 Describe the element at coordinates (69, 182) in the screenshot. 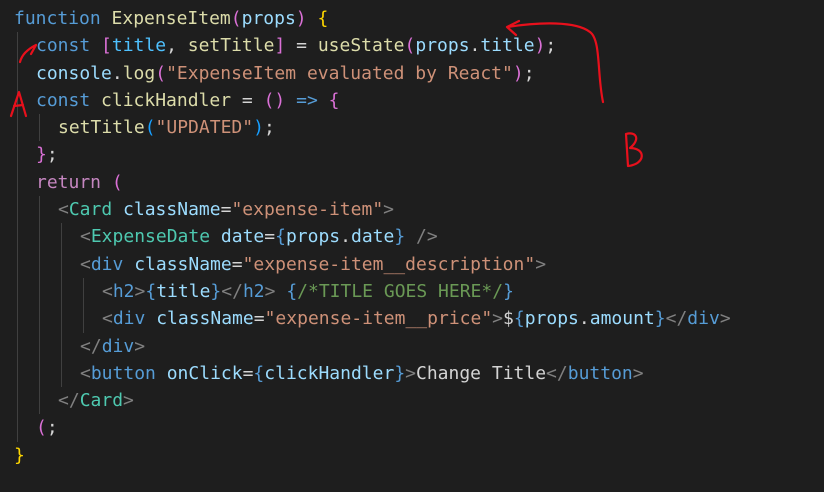

I see `code-token: return` at that location.